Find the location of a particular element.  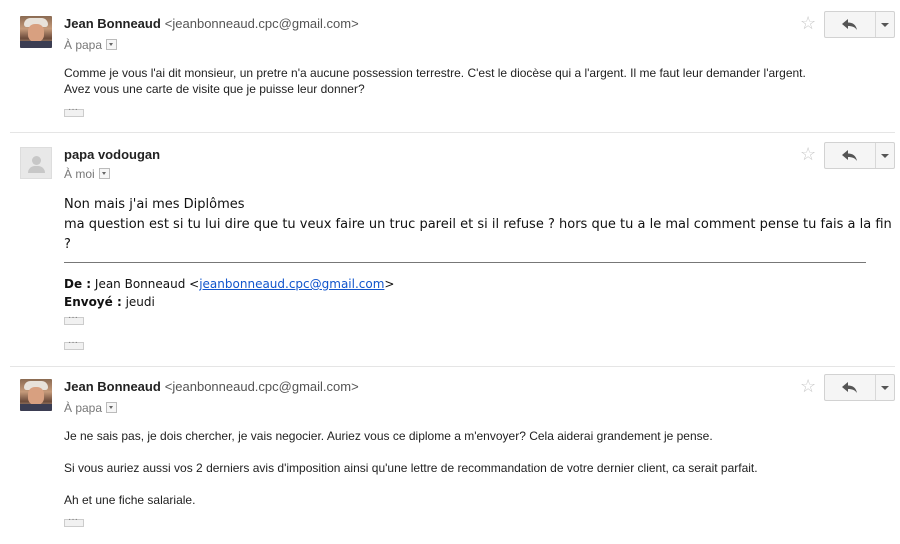

recipient-label: À moi is located at coordinates (79, 174).